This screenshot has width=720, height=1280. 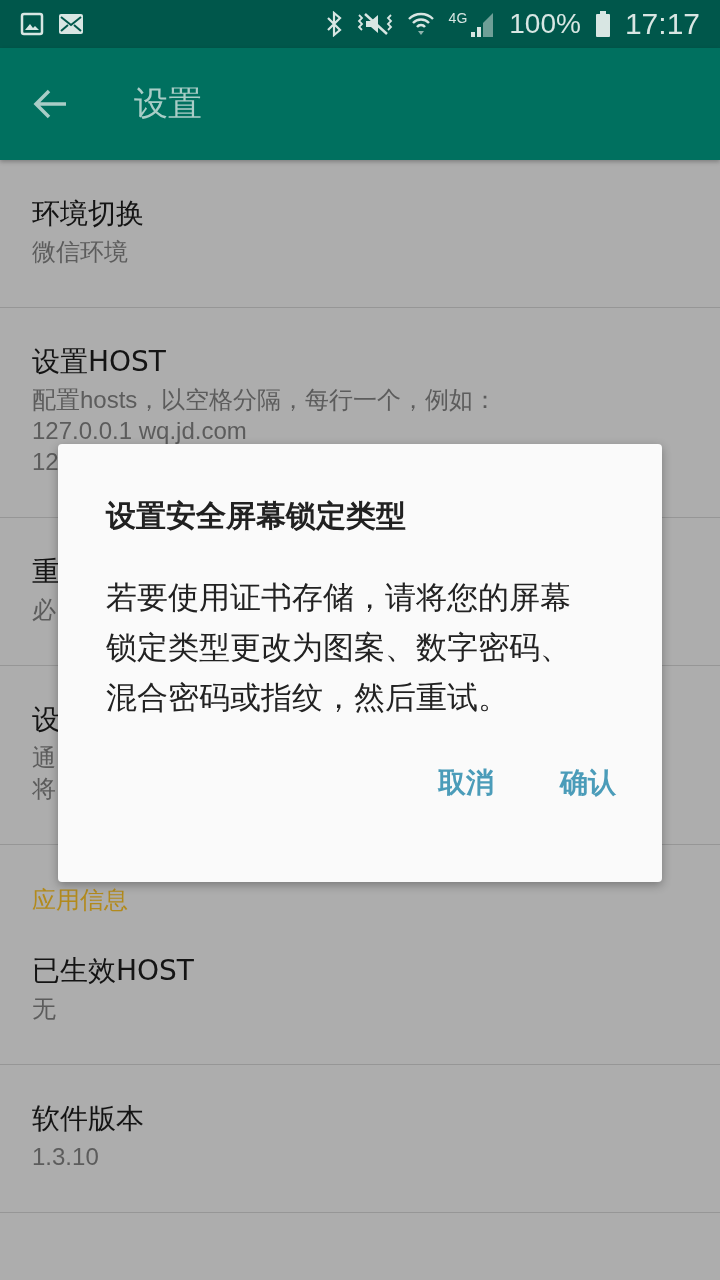 I want to click on vibrate-mute-icon, so click(x=374, y=24).